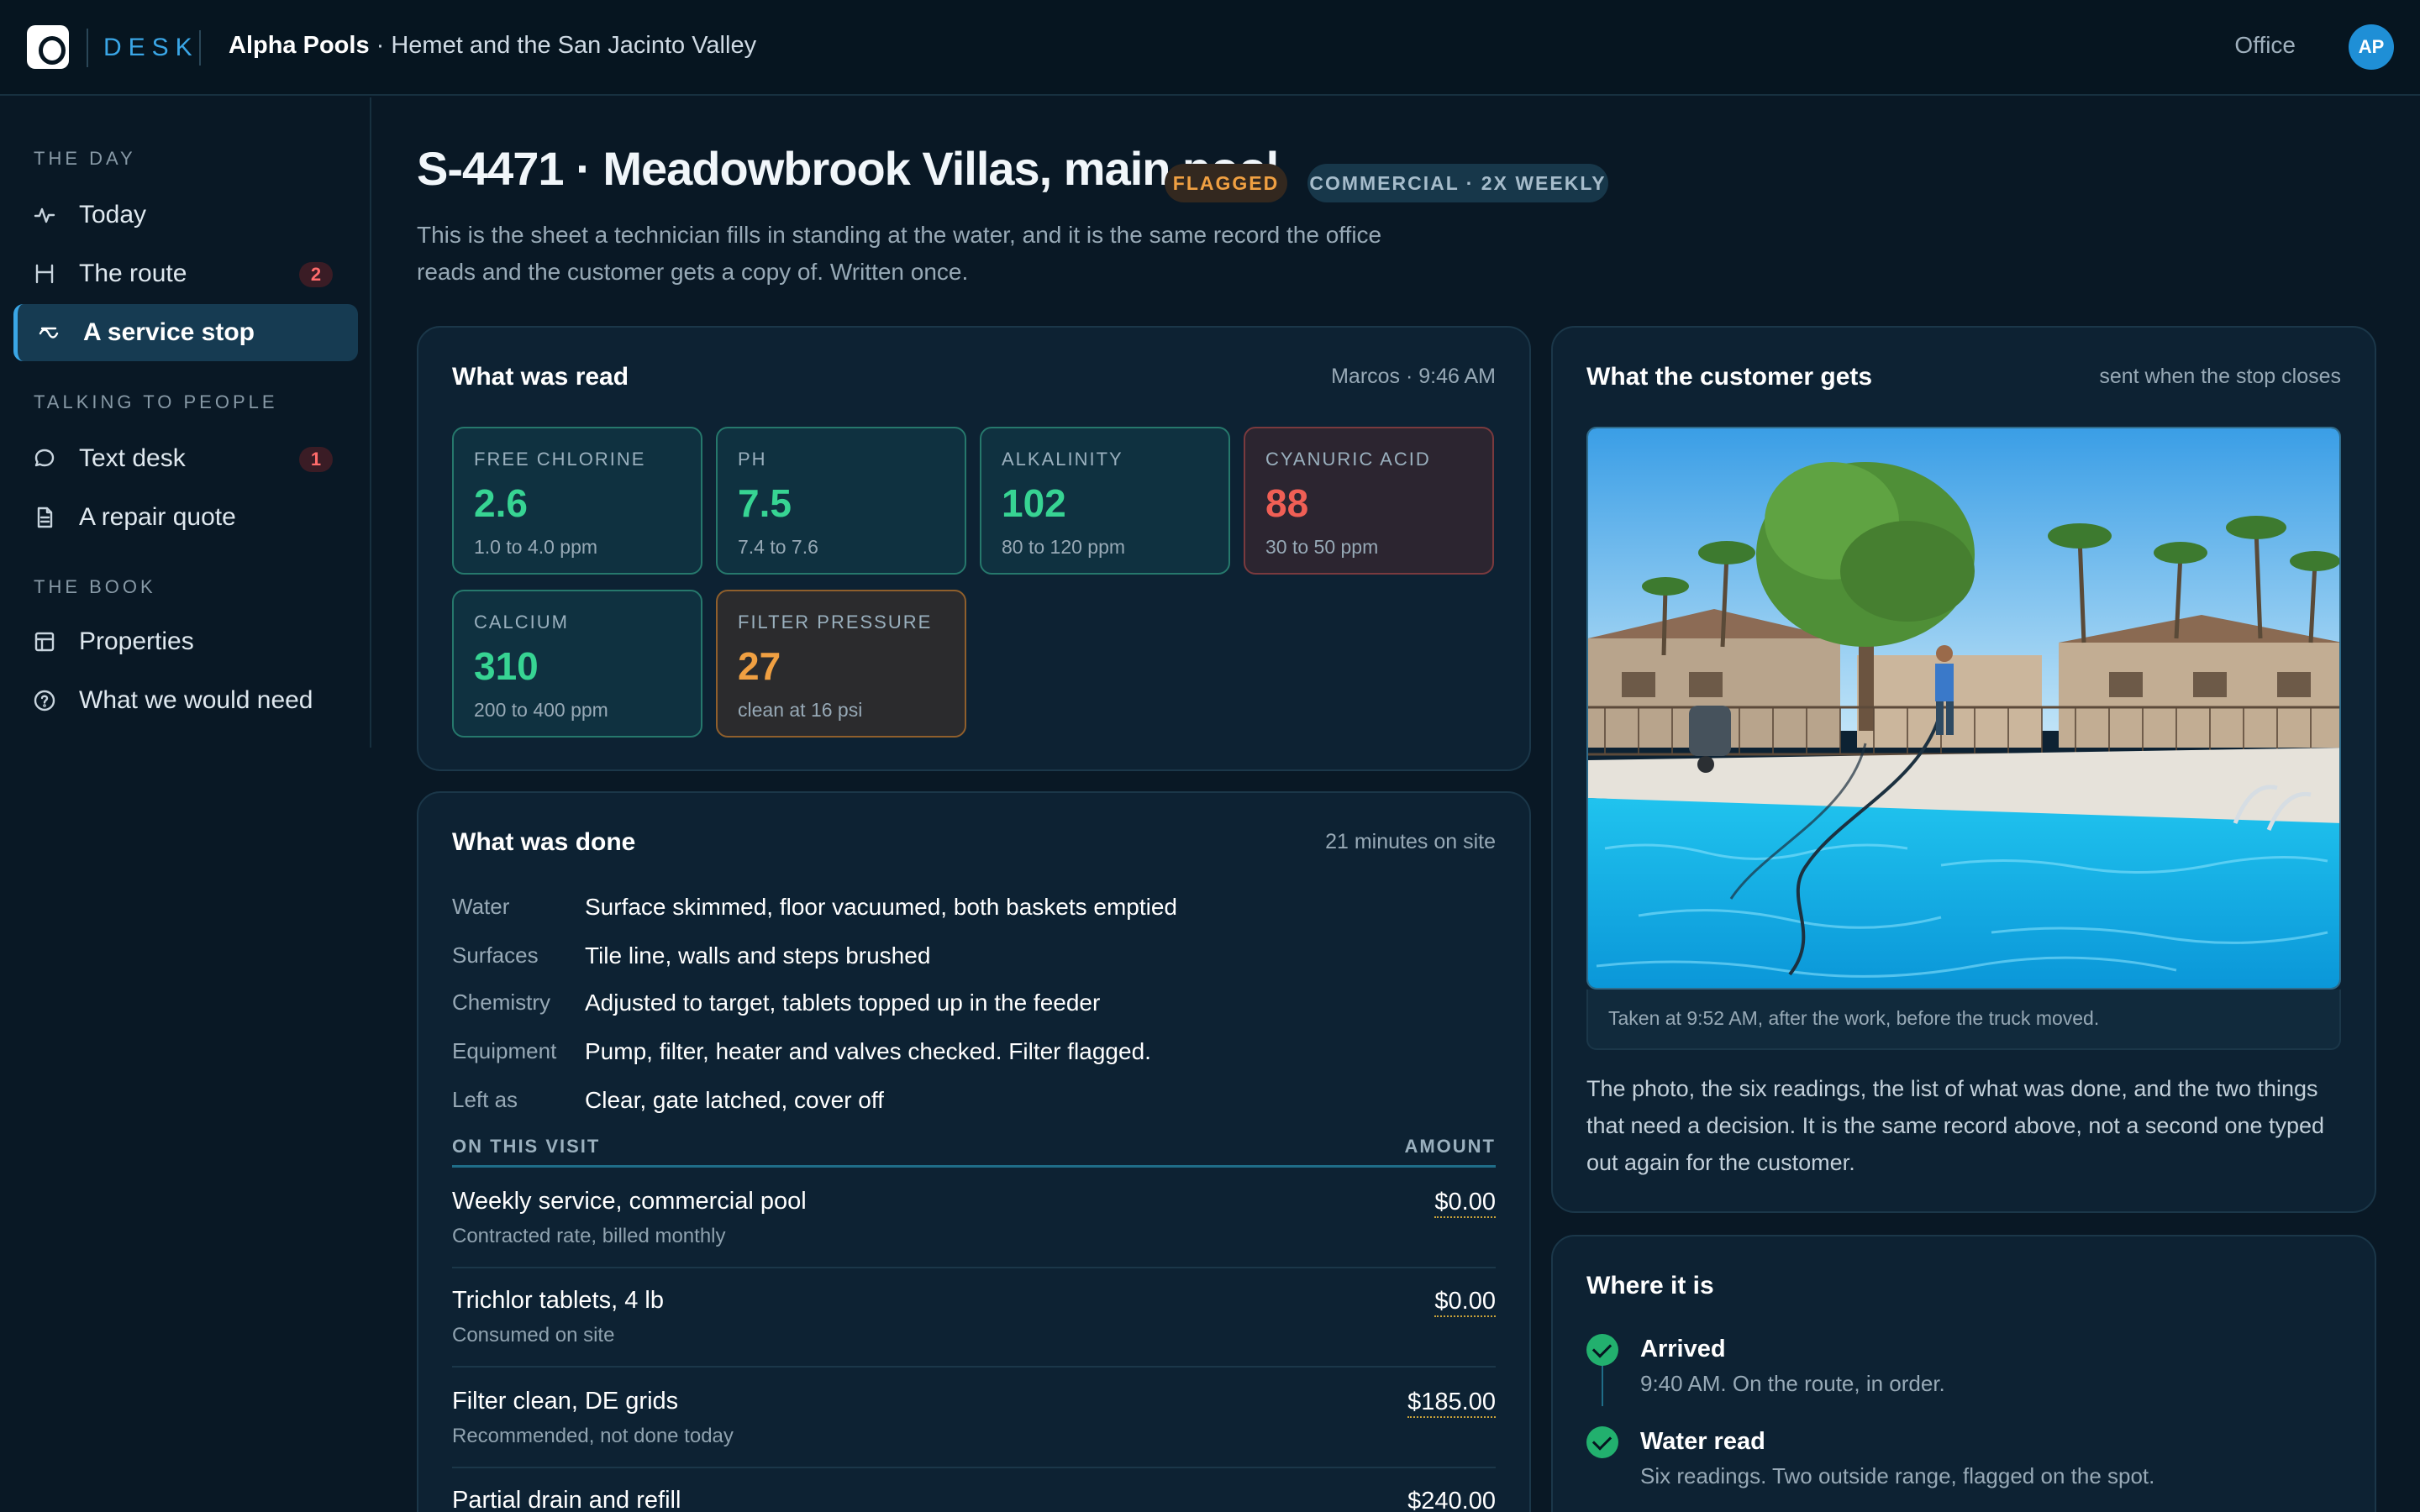  What do you see at coordinates (1369, 501) in the screenshot?
I see `reading-tile-cyanuric-acid: CYANURIC ACID 88 30 to 50 ppm` at bounding box center [1369, 501].